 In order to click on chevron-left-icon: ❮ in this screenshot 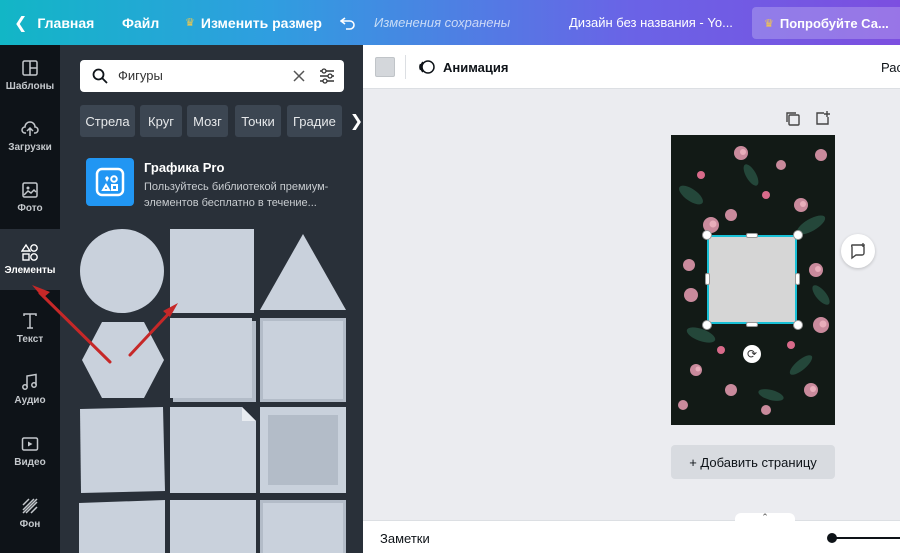, I will do `click(21, 23)`.